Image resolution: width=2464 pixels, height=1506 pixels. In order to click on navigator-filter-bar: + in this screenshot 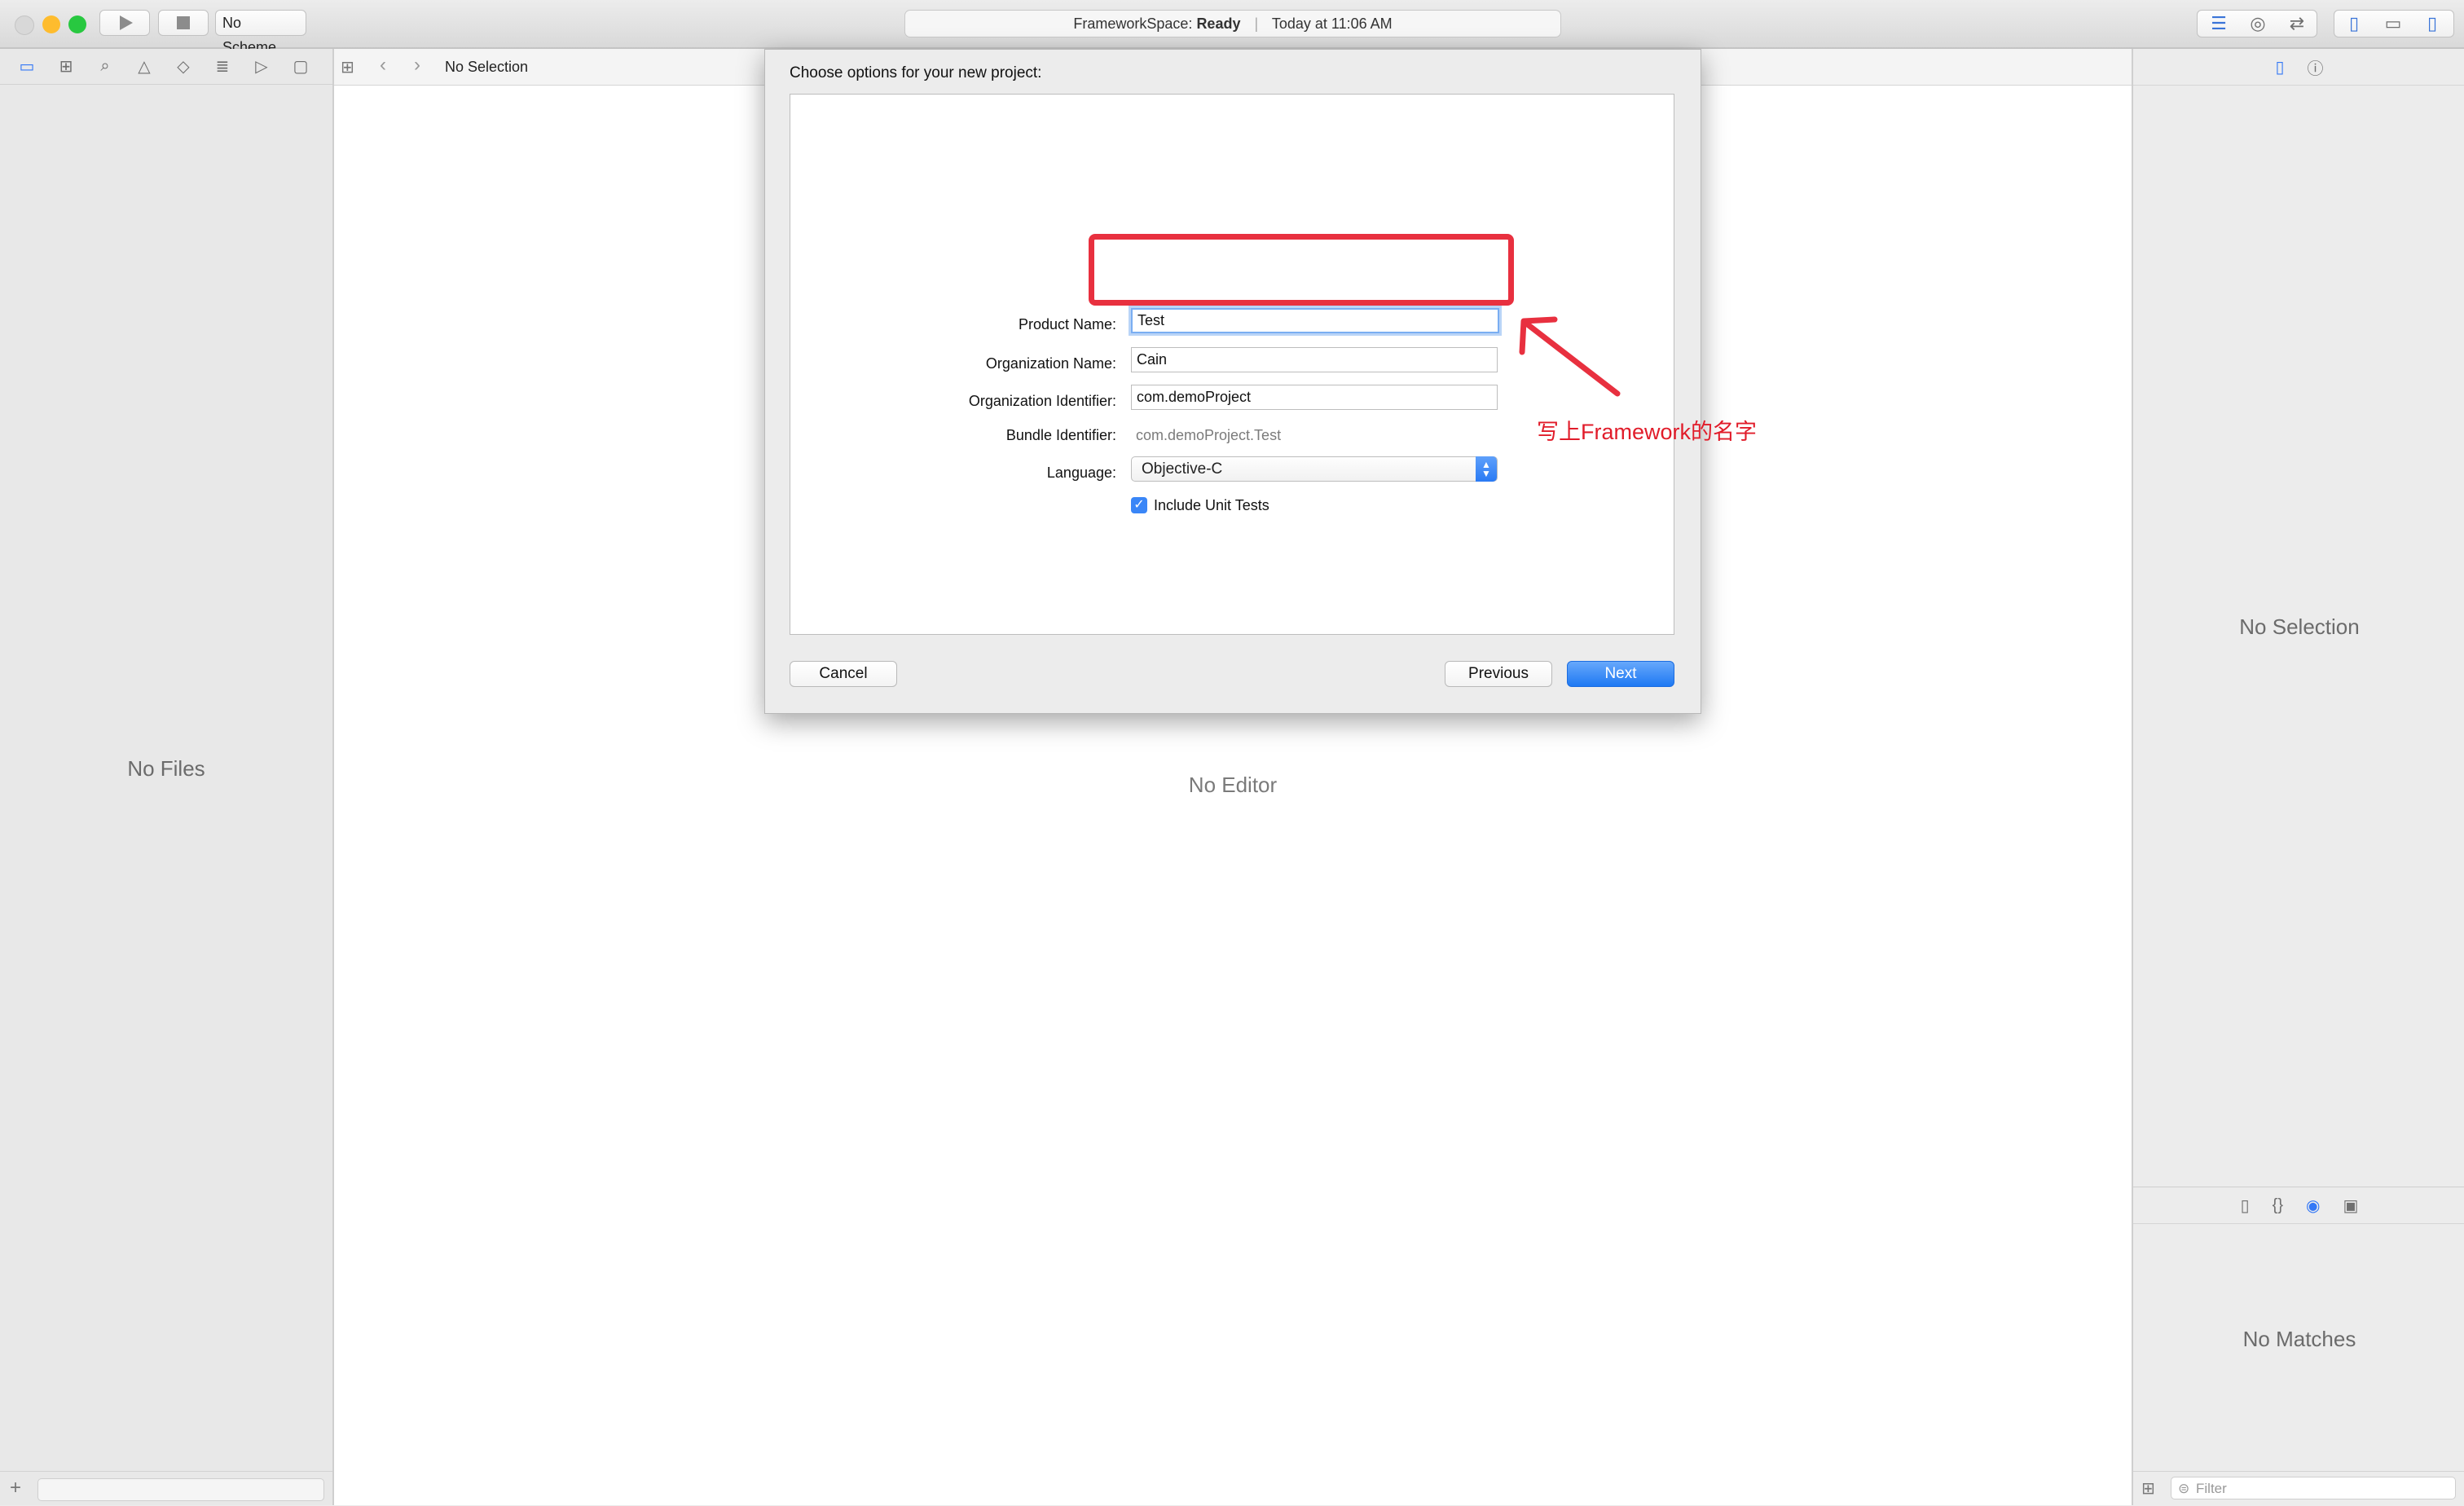, I will do `click(166, 1488)`.